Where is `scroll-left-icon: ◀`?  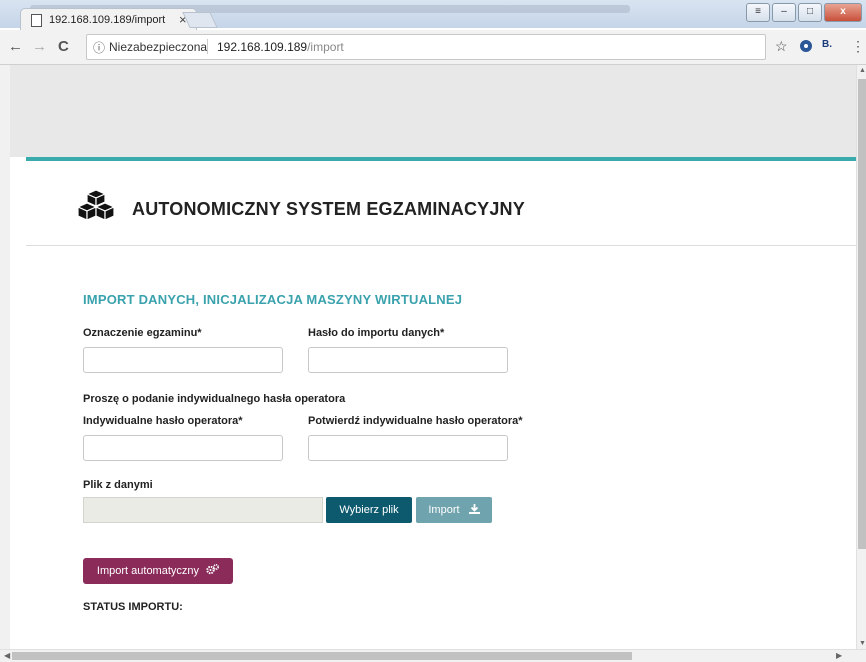 scroll-left-icon: ◀ is located at coordinates (7, 655).